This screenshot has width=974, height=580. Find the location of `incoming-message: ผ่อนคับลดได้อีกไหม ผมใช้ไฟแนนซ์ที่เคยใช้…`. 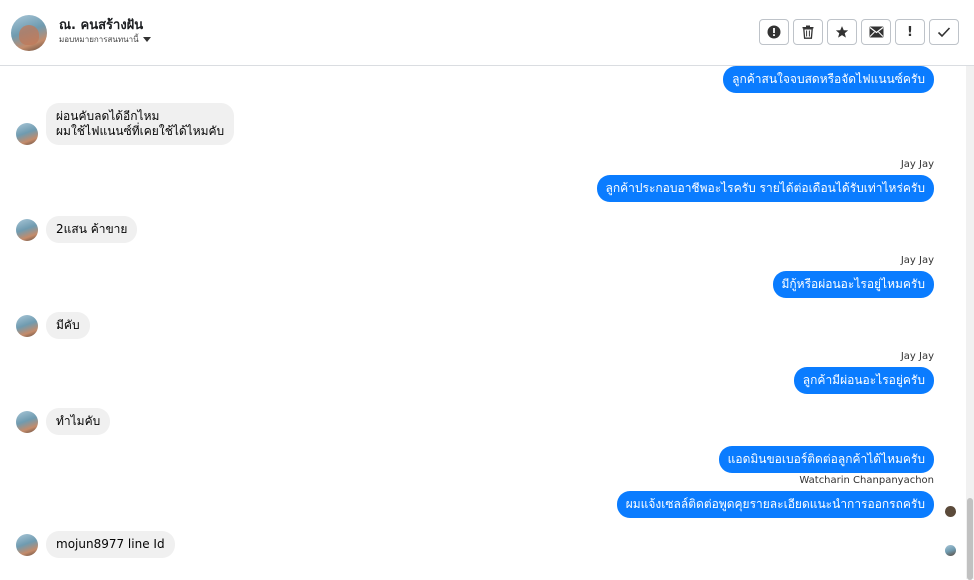

incoming-message: ผ่อนคับลดได้อีกไหม ผมใช้ไฟแนนซ์ที่เคยใช้… is located at coordinates (140, 124).